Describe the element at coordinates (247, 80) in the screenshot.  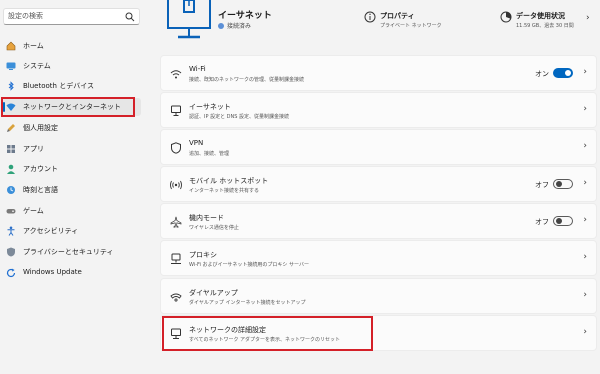
I see `card-subtitle: 接続、既知のネットワークの管理、従量制課金接続` at that location.